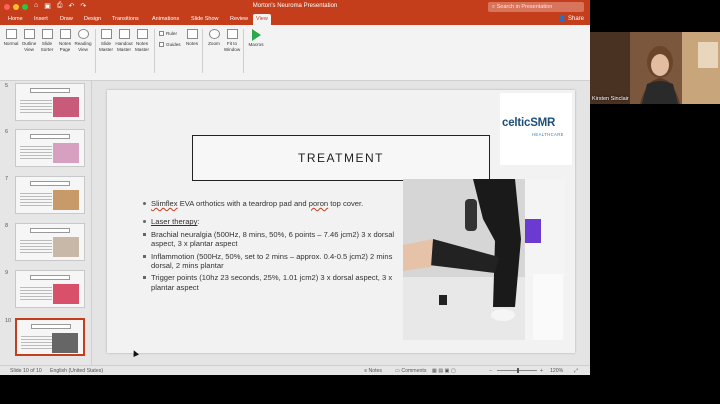 This screenshot has width=720, height=404. I want to click on notes-toggle: ≡ Notes, so click(373, 371).